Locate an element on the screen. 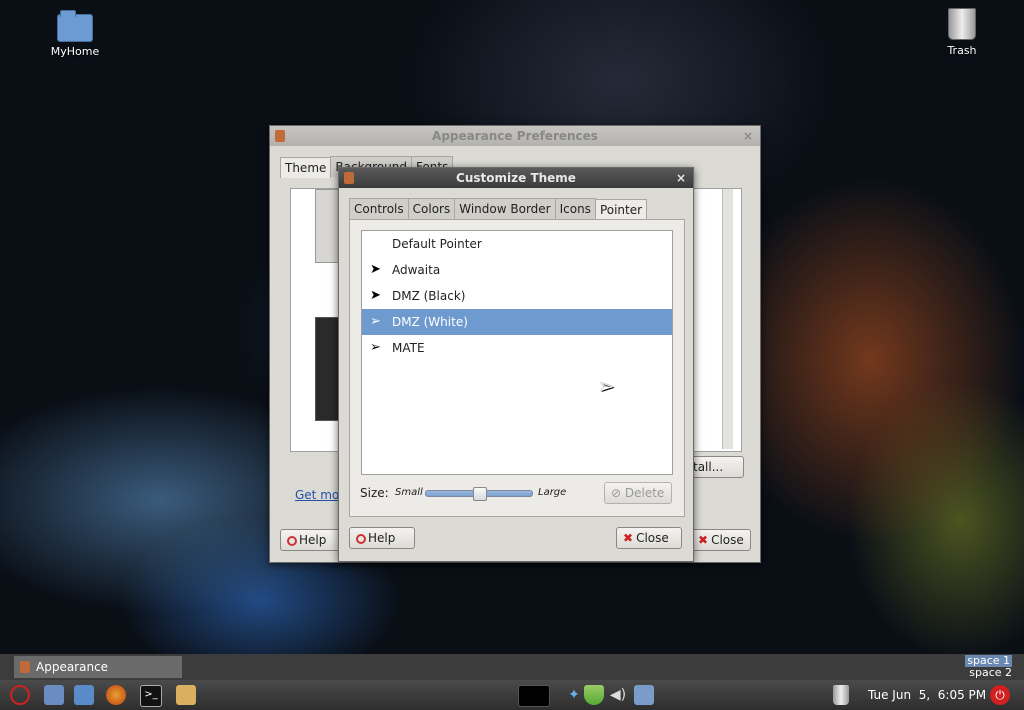 The image size is (1024, 710). shield-icon is located at coordinates (594, 695).